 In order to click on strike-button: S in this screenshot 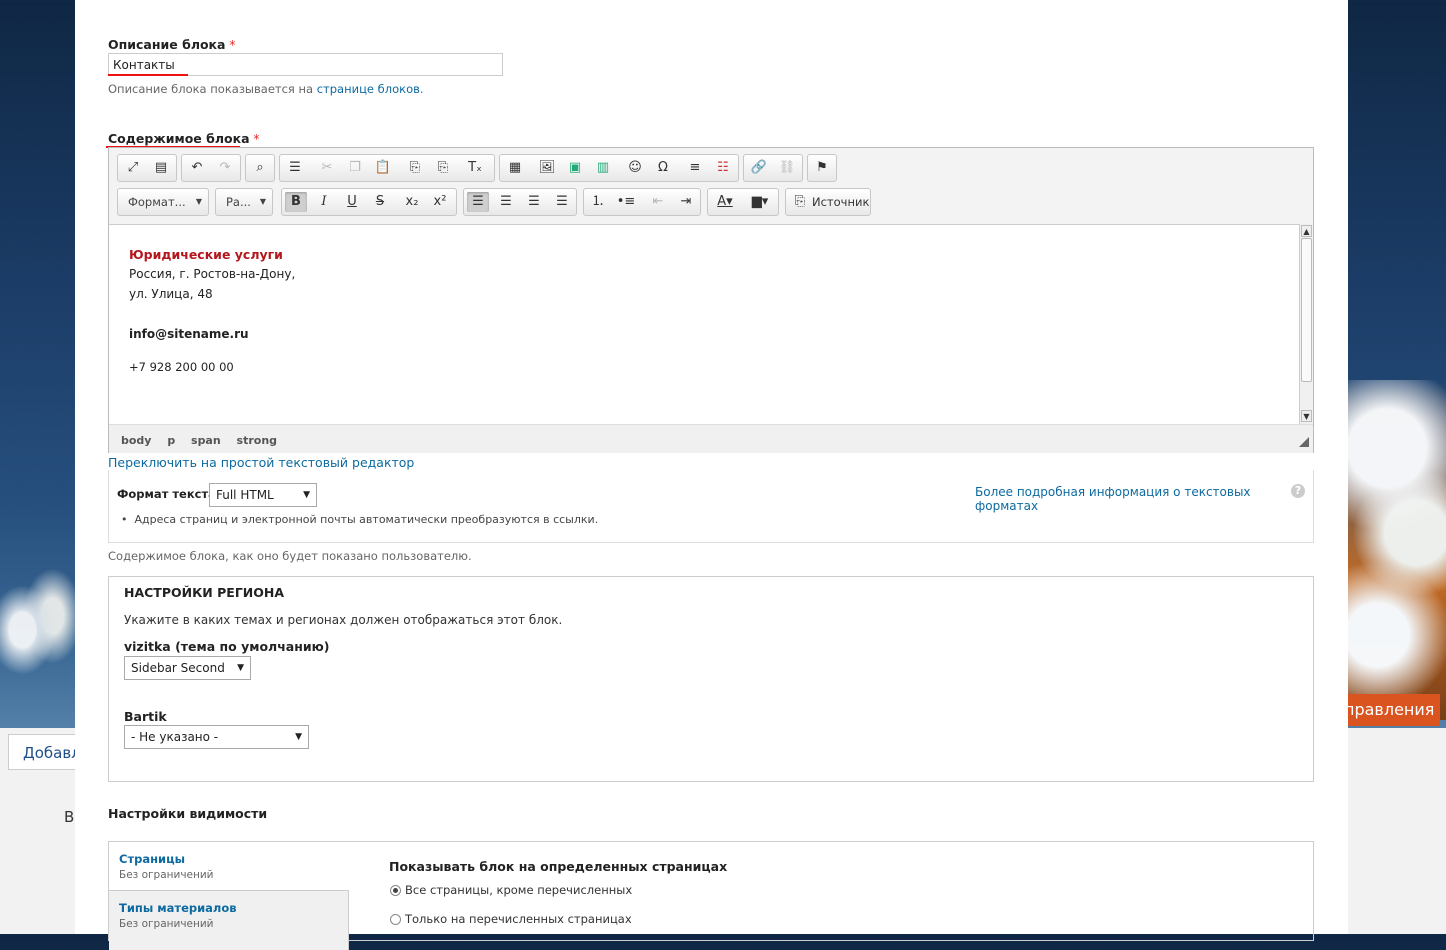, I will do `click(380, 202)`.